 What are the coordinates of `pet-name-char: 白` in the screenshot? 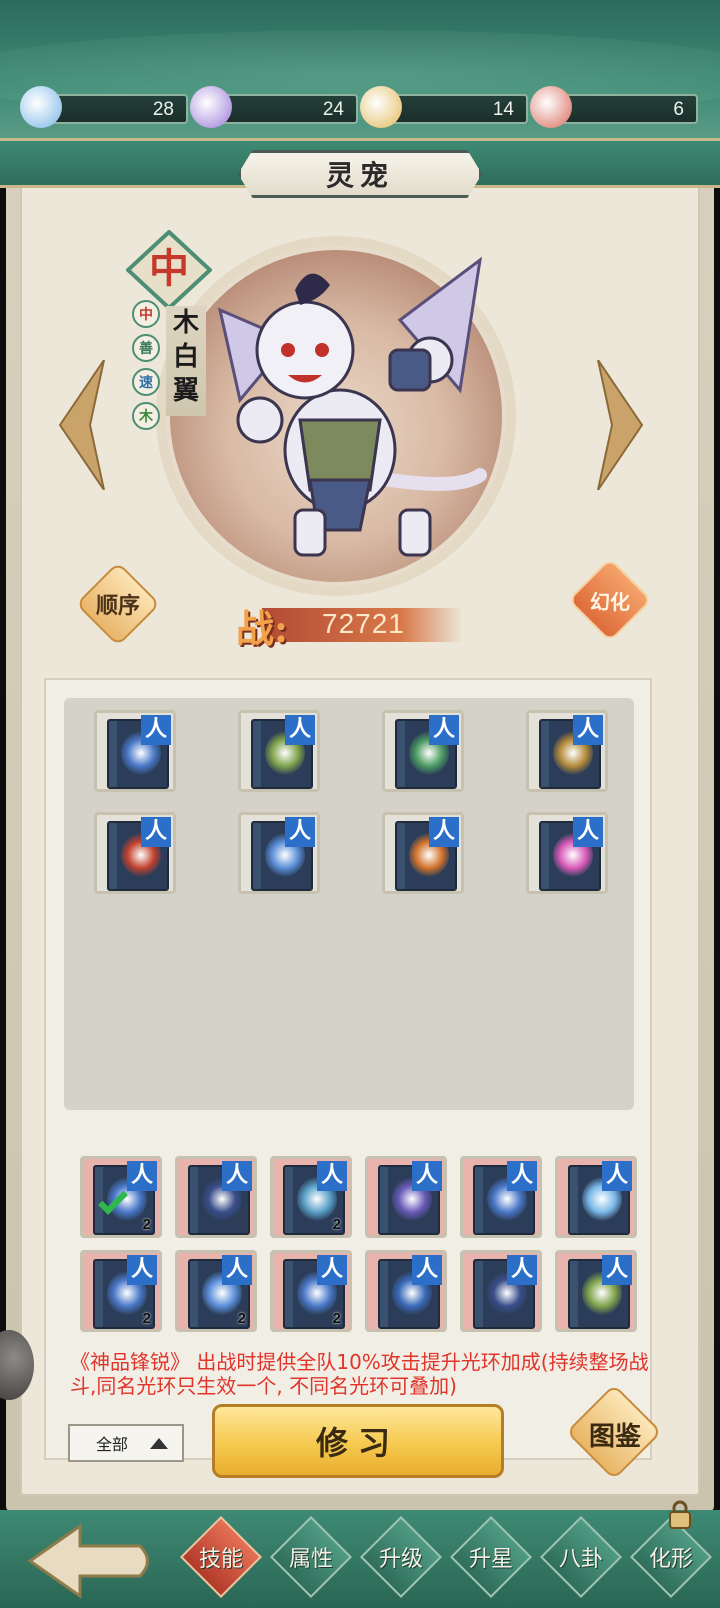 It's located at (185, 357).